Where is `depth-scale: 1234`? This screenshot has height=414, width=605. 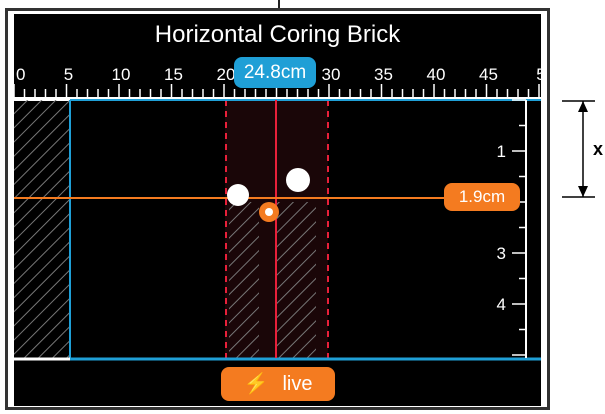 depth-scale: 1234 is located at coordinates (512, 228).